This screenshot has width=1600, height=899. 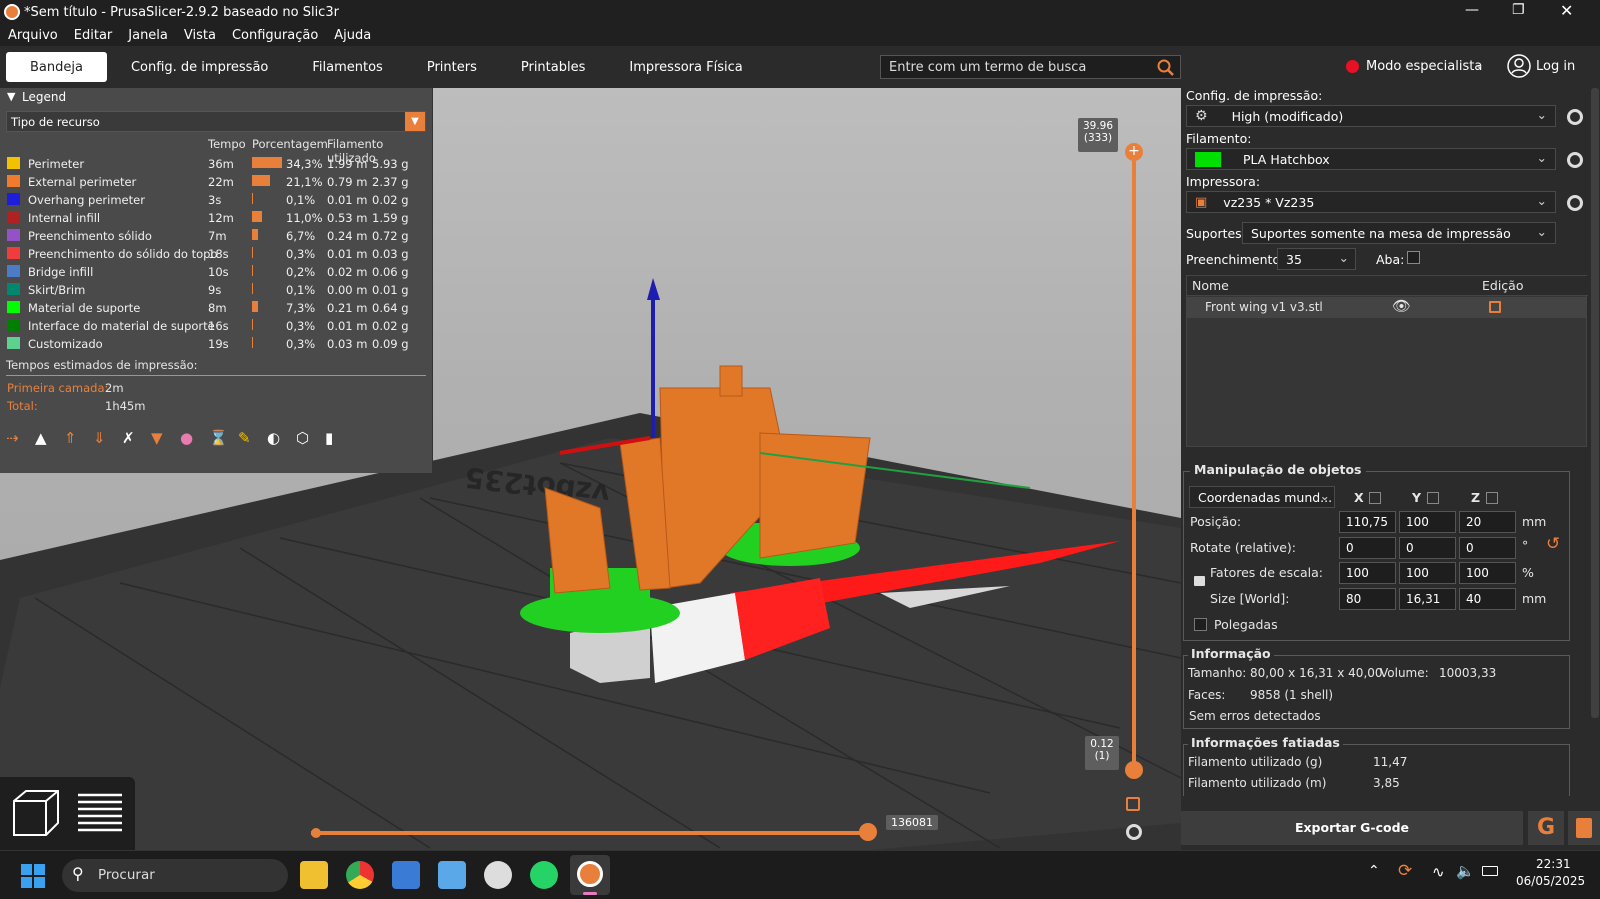 I want to click on legend-row: Bridge infill 10s 0,2% 0.02 m 0.06 g, so click(x=216, y=272).